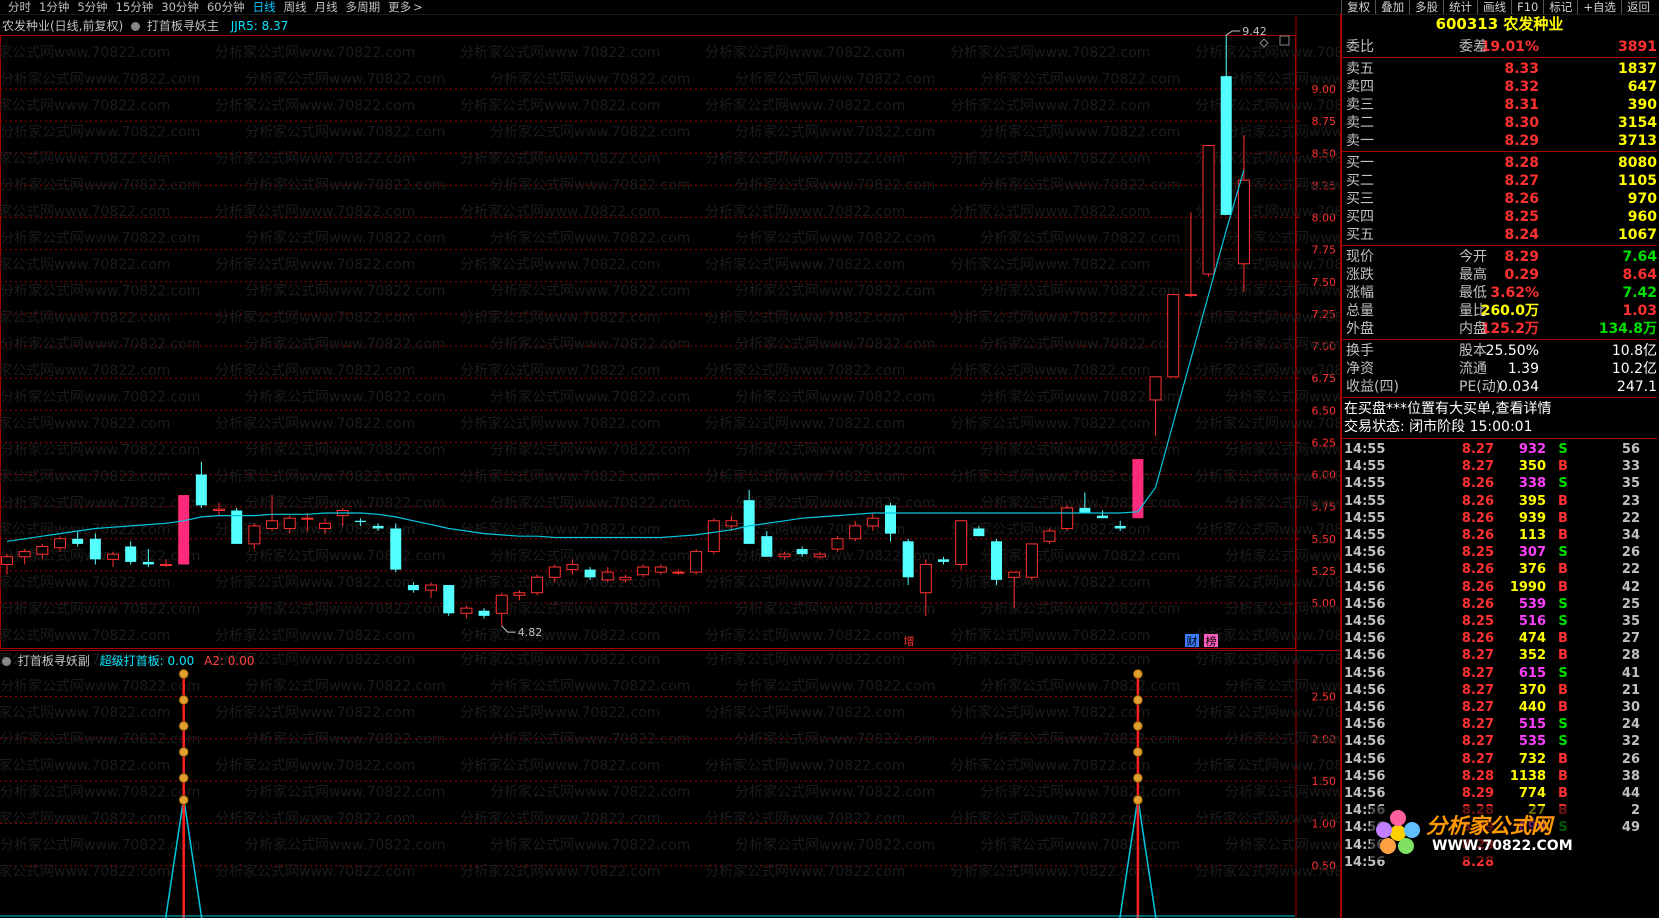 Image resolution: width=1659 pixels, height=918 pixels. I want to click on period-tab-6: 日线, so click(264, 7).